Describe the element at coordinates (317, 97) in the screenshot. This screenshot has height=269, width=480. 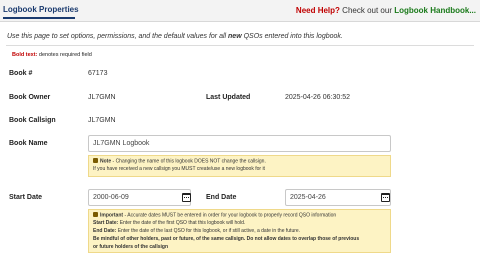
I see `last-updated-value: 2025-04-26 06:30:52` at that location.